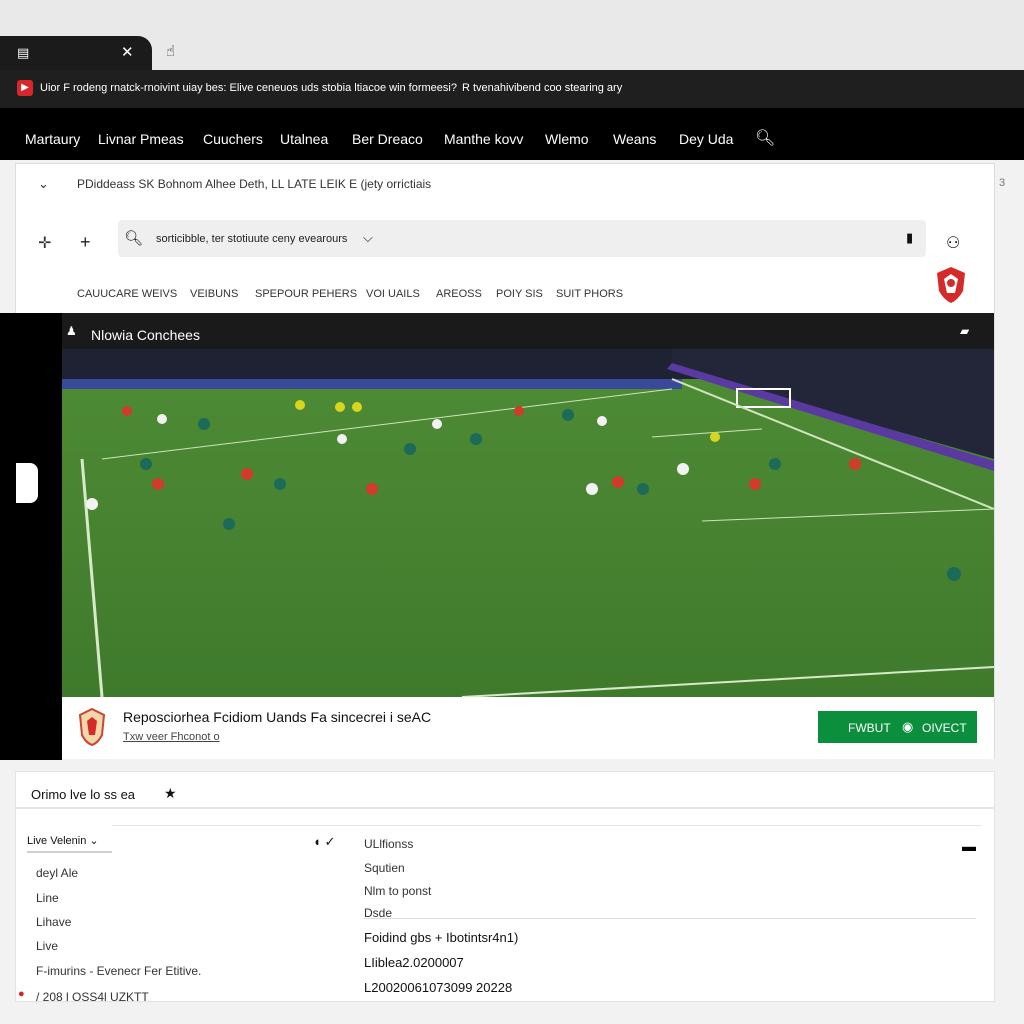  Describe the element at coordinates (964, 331) in the screenshot. I see `camera-icon: ▰` at that location.